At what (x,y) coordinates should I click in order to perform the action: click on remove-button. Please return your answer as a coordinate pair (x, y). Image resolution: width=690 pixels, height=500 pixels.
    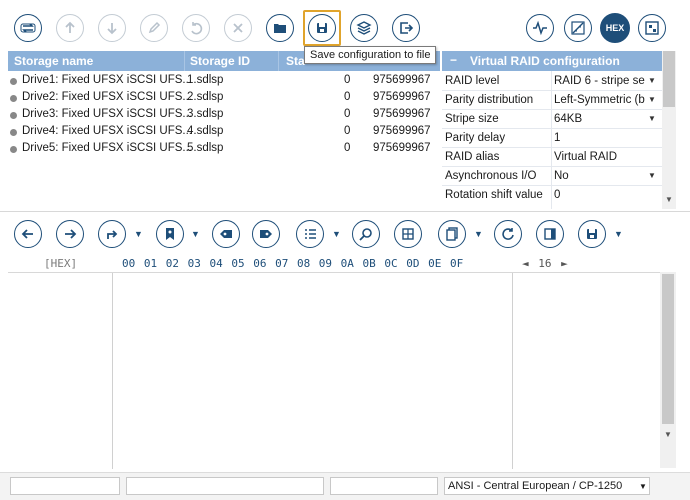
    Looking at the image, I should click on (238, 28).